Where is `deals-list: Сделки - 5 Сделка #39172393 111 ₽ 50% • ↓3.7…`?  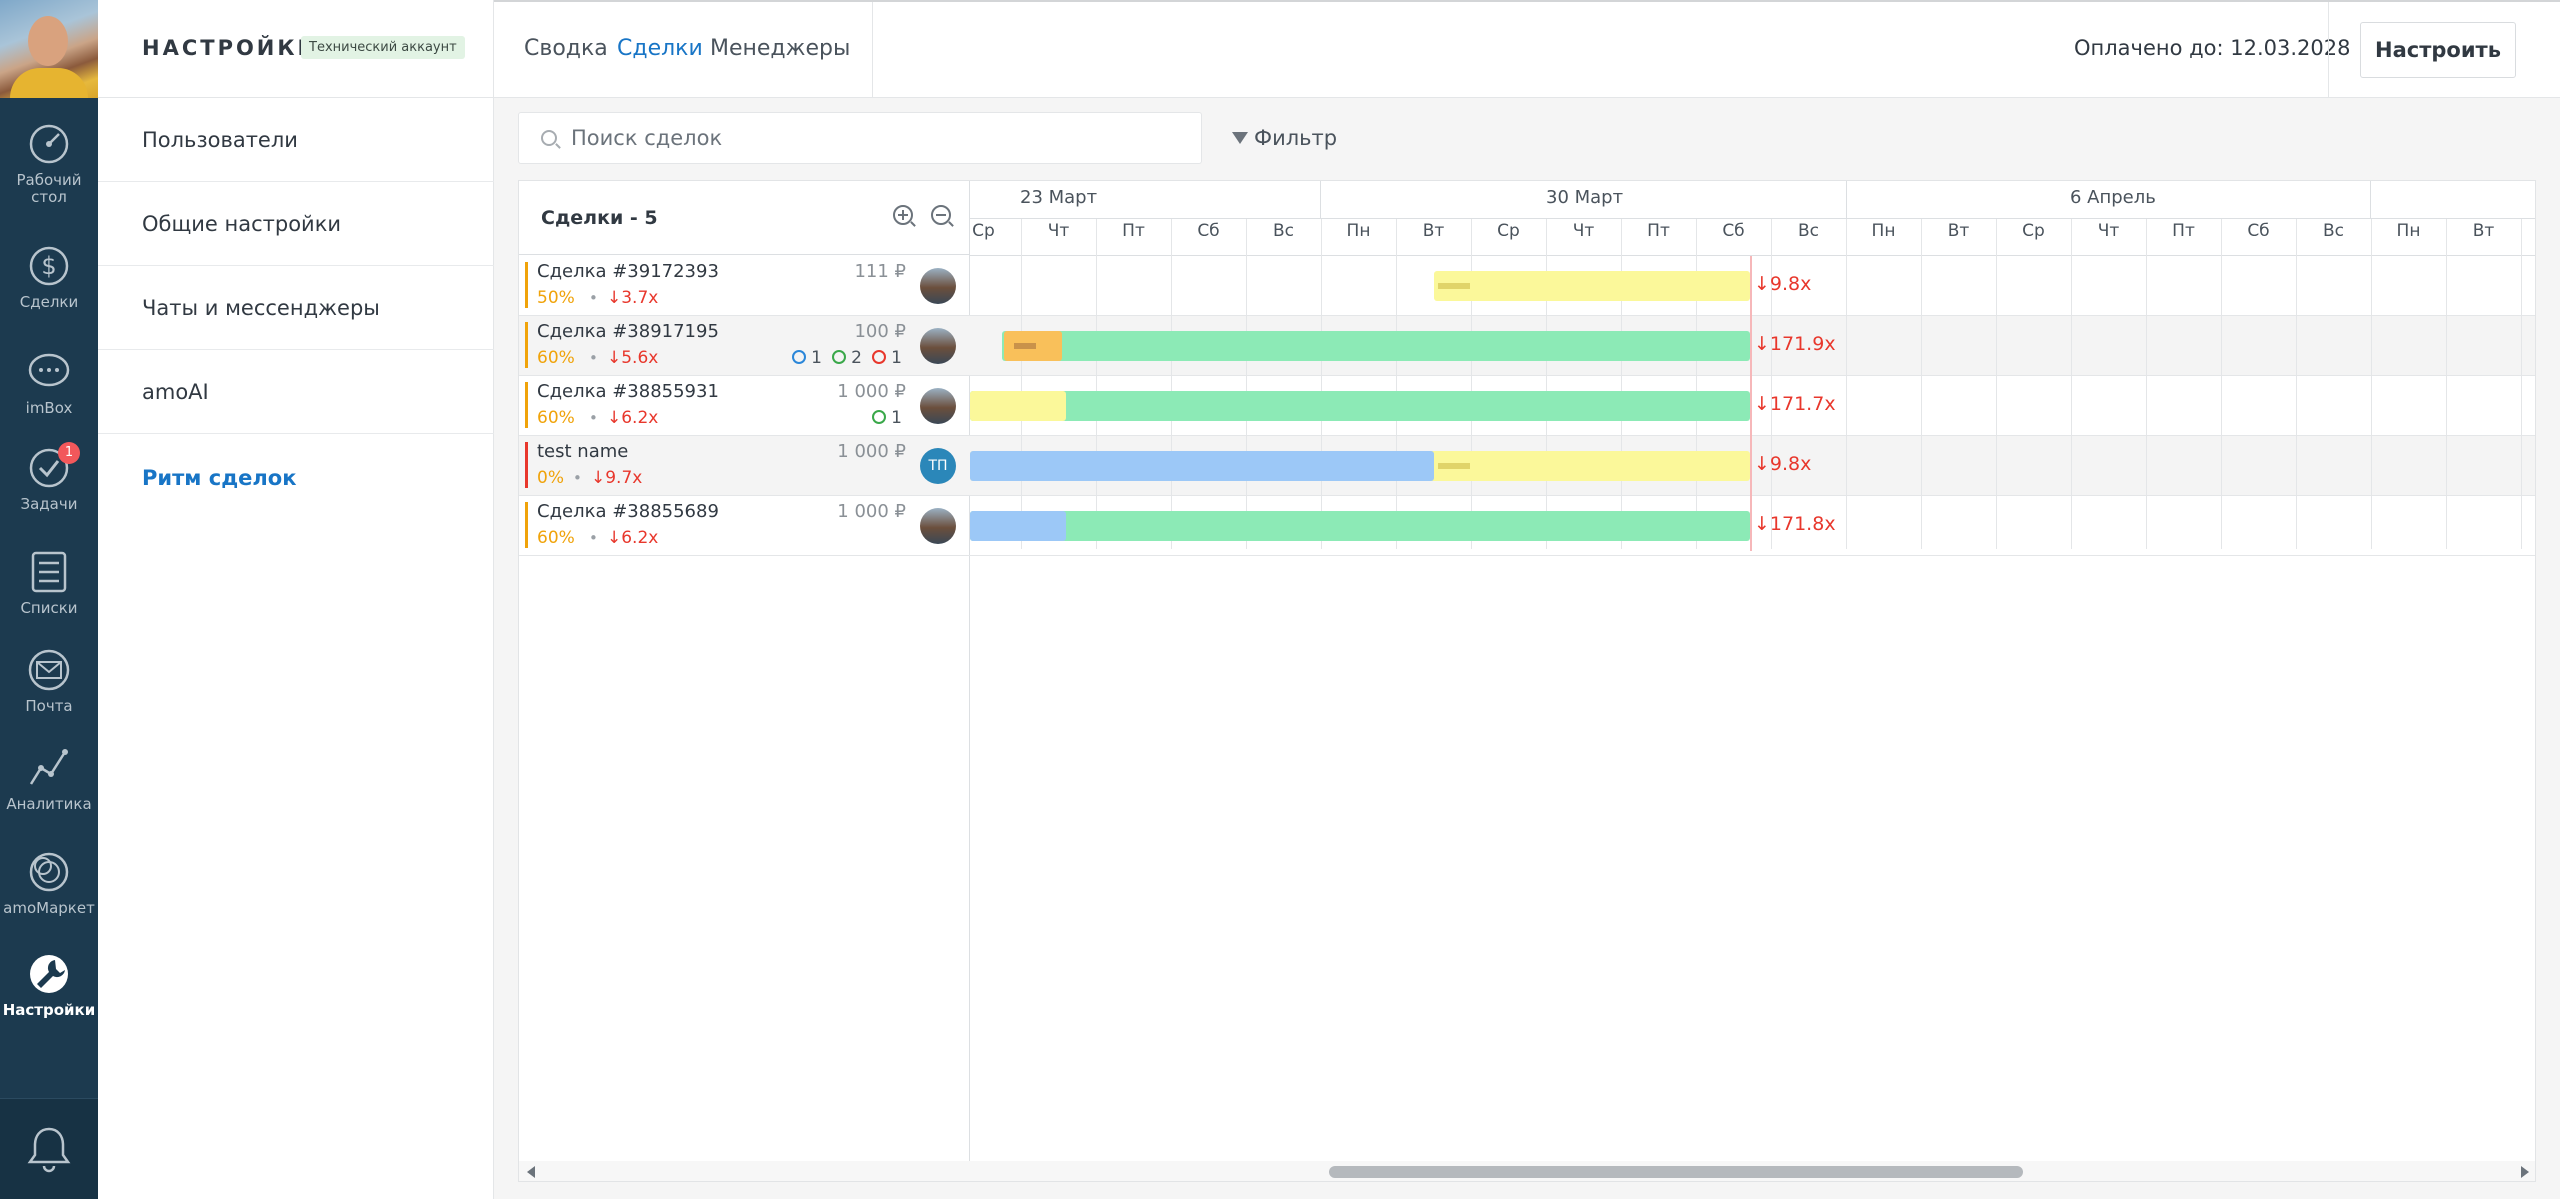 deals-list: Сделки - 5 Сделка #39172393 111 ₽ 50% • ↓3.7… is located at coordinates (744, 671).